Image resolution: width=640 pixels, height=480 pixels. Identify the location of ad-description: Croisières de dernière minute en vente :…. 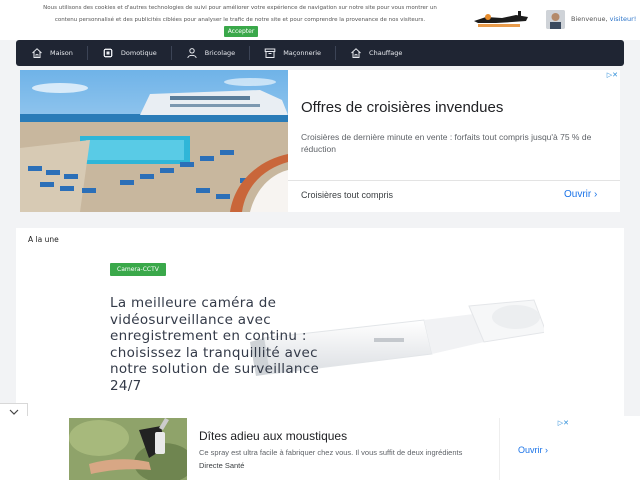
(446, 143).